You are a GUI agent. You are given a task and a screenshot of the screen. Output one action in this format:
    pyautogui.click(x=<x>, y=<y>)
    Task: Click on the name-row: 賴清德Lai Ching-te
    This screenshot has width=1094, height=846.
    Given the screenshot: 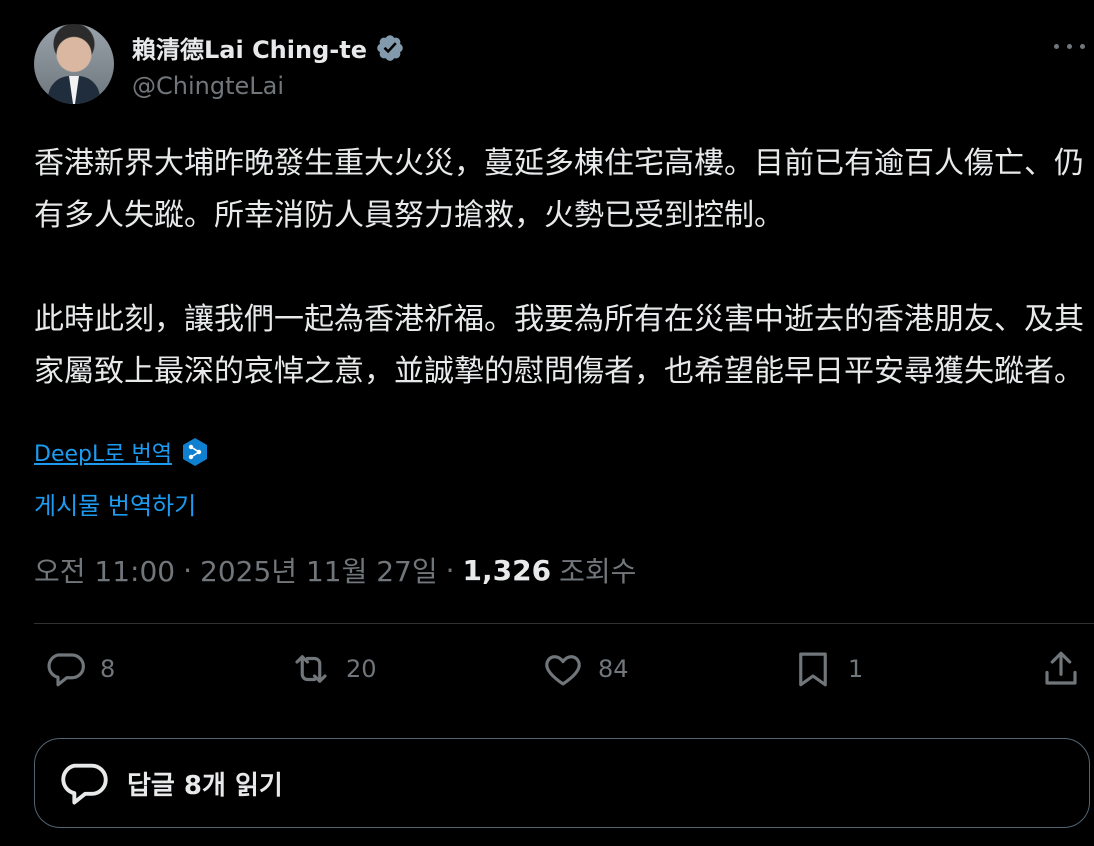 What is the action you would take?
    pyautogui.click(x=268, y=47)
    